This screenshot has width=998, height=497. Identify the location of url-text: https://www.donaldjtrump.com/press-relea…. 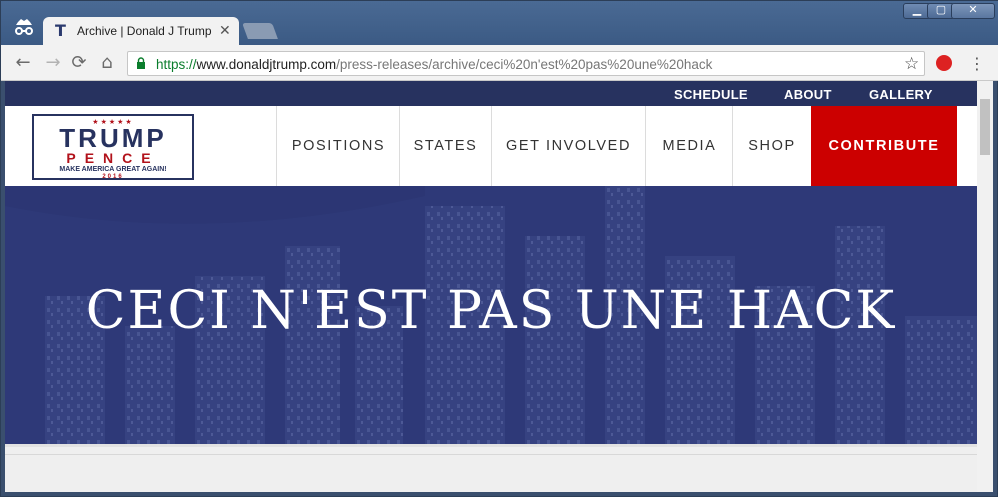
(434, 64).